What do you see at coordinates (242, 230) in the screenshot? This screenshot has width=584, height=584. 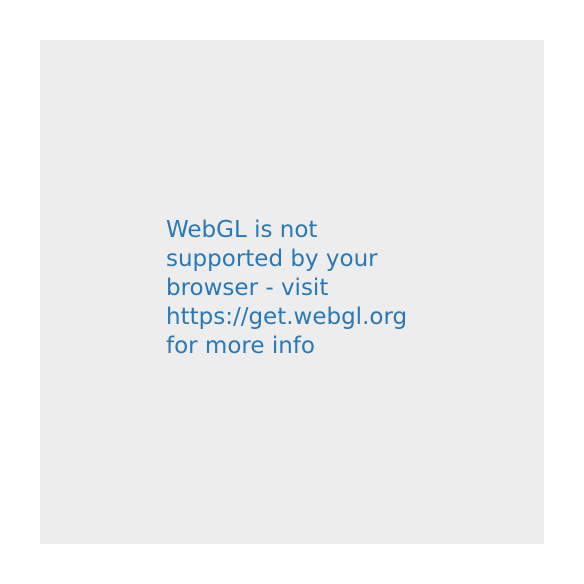 I see `message-line-1: WebGL is not` at bounding box center [242, 230].